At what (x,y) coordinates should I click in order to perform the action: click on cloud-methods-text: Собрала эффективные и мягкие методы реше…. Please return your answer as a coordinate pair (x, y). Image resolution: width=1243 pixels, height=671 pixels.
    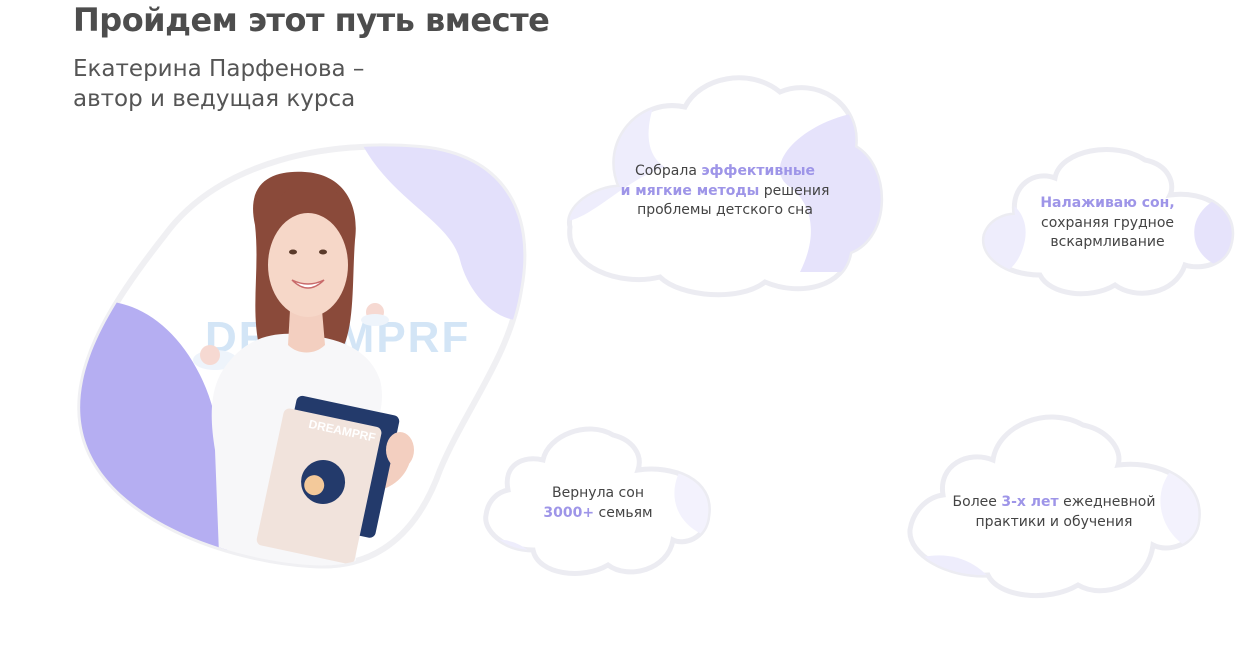
    Looking at the image, I should click on (725, 191).